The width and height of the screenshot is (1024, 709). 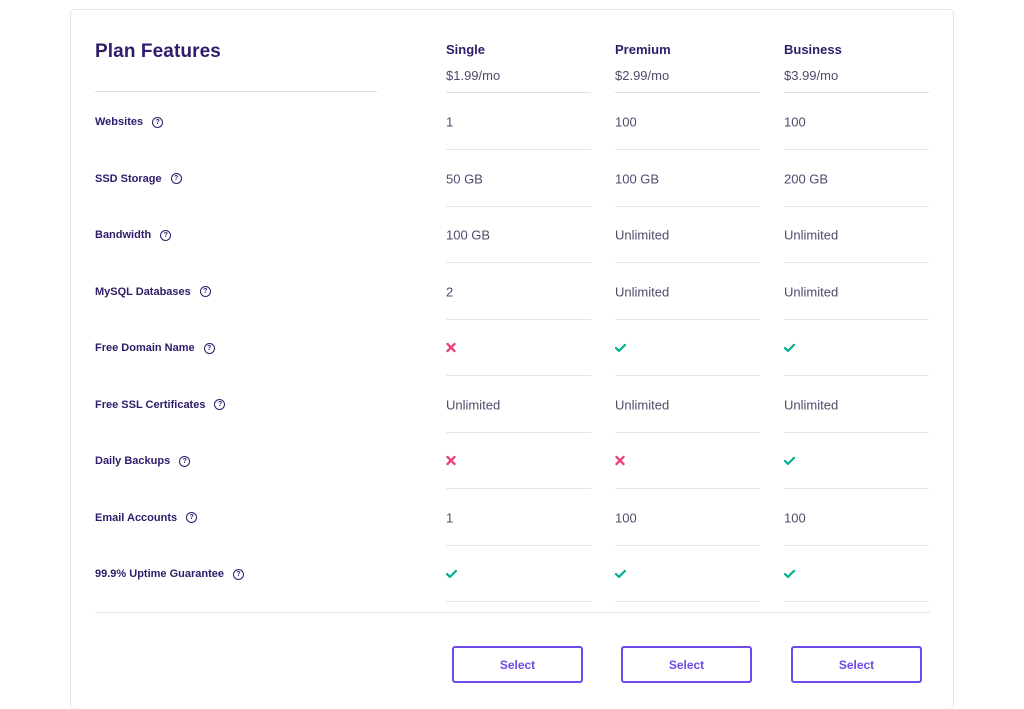 I want to click on feature-label: Email Accounts?, so click(x=146, y=517).